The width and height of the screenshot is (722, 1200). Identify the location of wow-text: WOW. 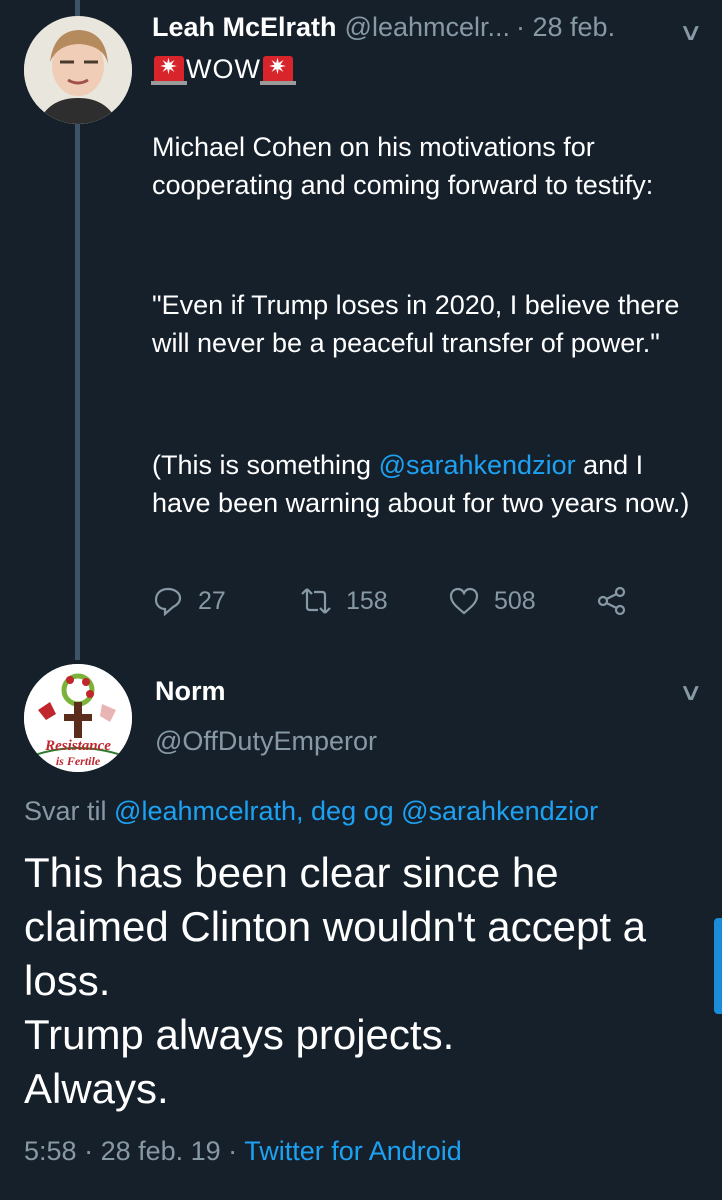
(223, 68).